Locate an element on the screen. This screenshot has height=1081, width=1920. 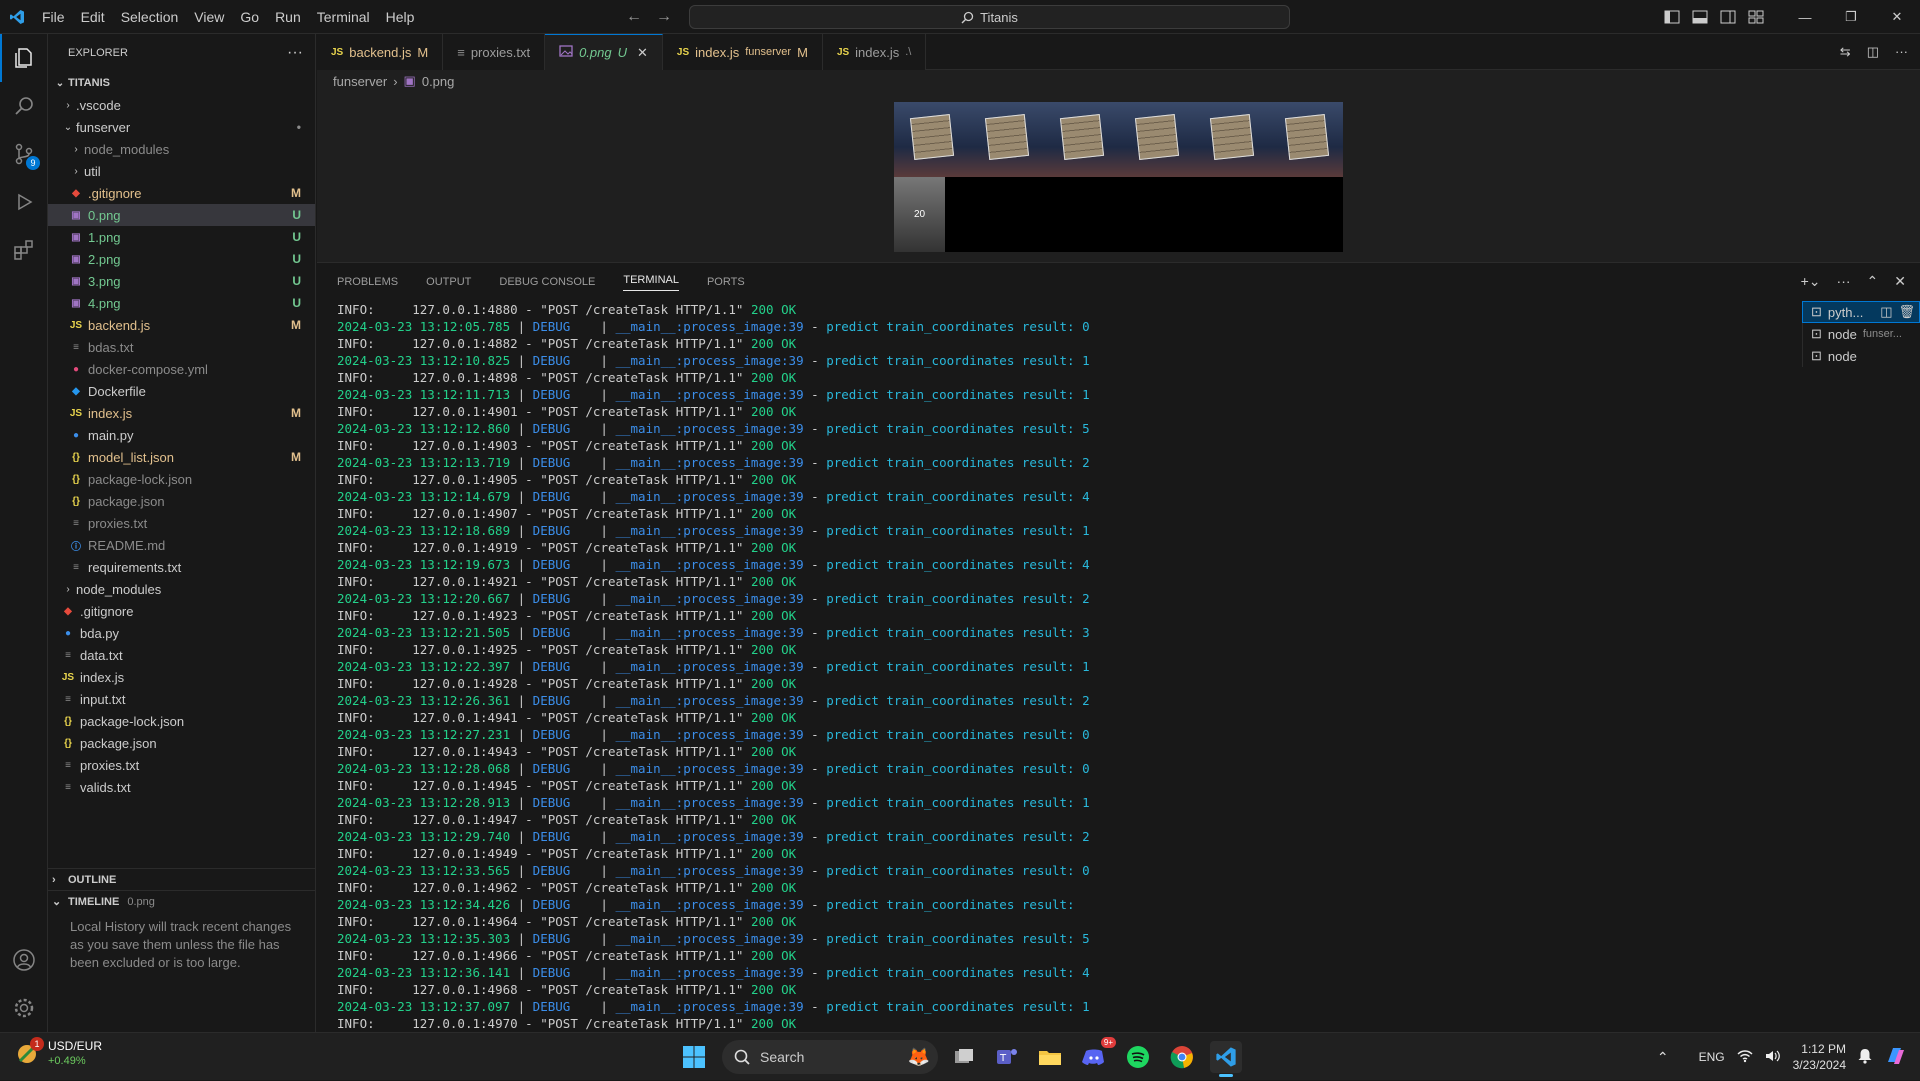
editor-more-icon: ··· is located at coordinates (1901, 51).